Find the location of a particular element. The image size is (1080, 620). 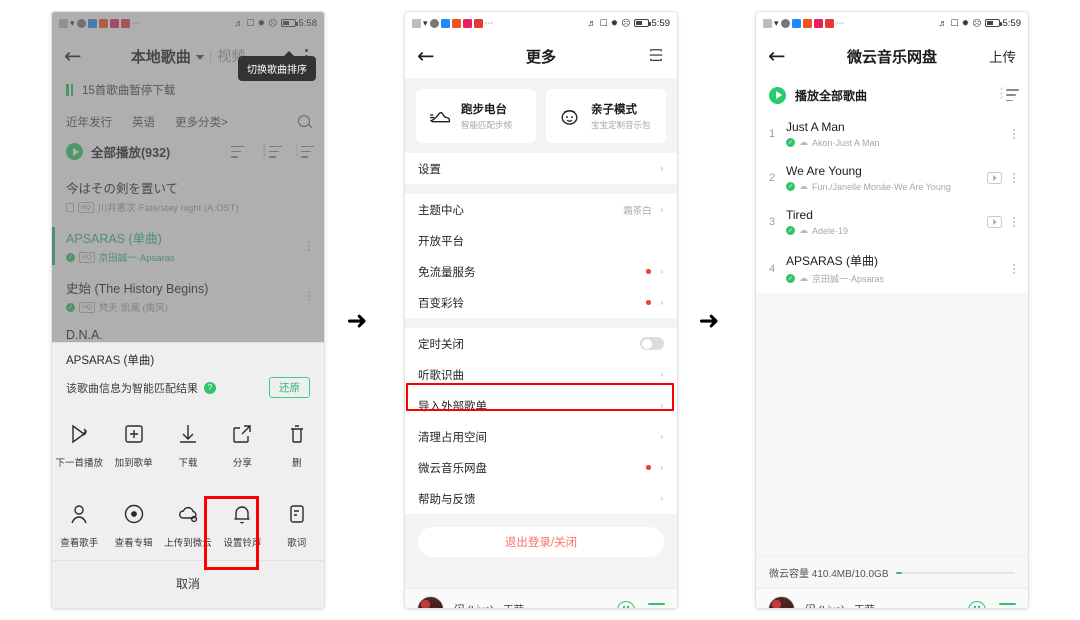

song-row: 史始 (The History Begins) ✓ HQ 梵天·凯風 (南风) is located at coordinates (188, 296).